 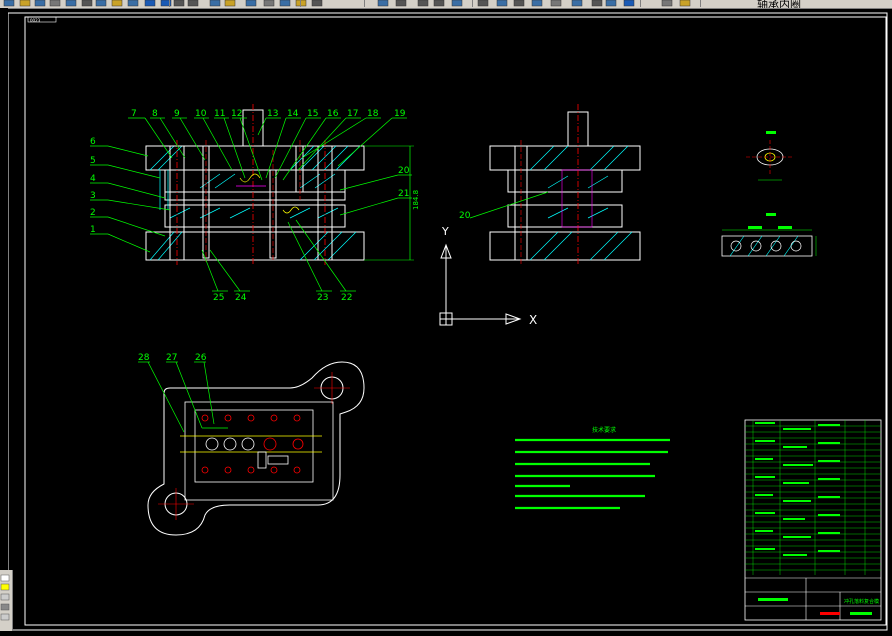 I want to click on label-21: 21, so click(x=403, y=194).